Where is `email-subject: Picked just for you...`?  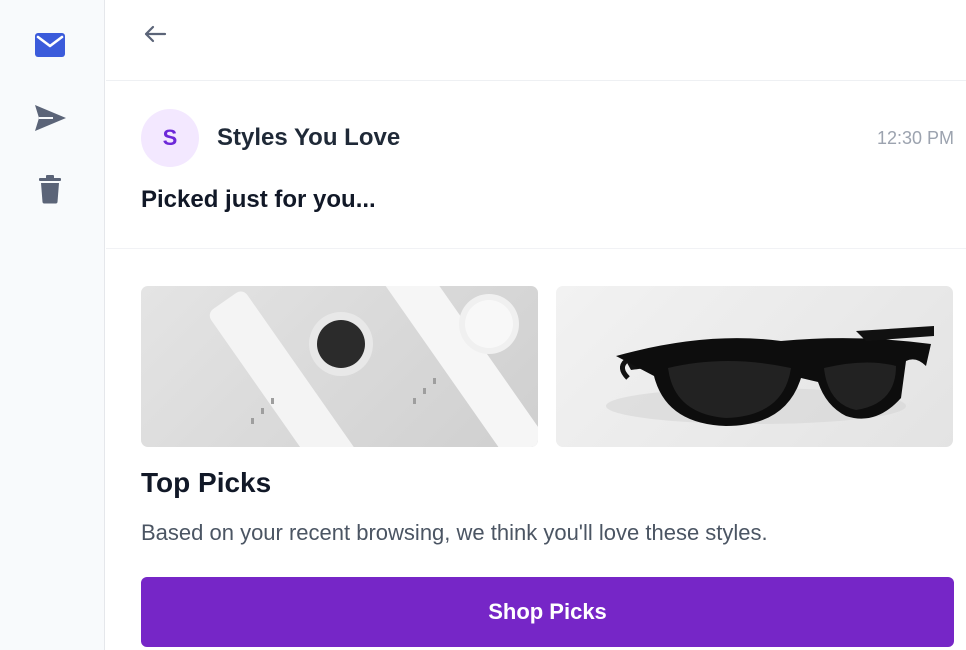
email-subject: Picked just for you... is located at coordinates (258, 199).